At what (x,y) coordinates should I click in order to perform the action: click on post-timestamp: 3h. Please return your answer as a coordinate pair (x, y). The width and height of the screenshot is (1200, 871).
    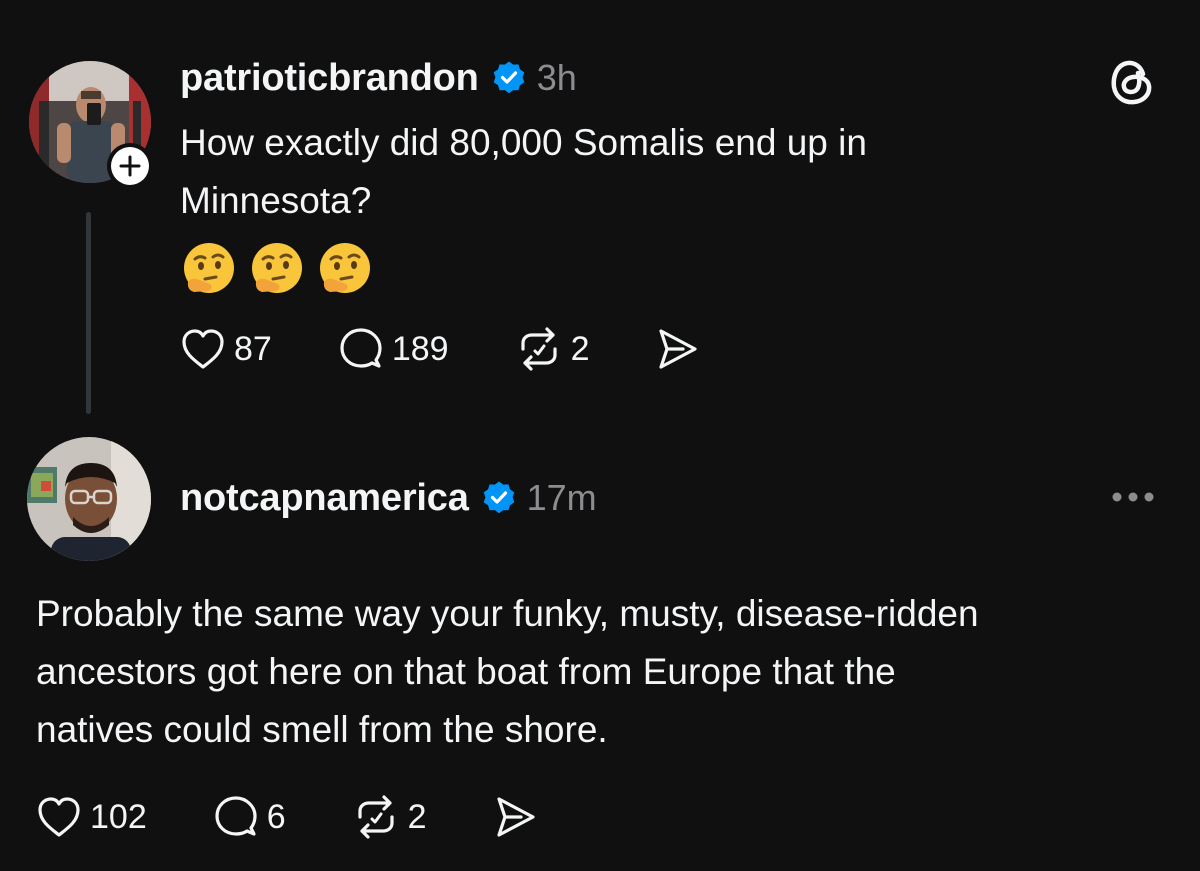
    Looking at the image, I should click on (556, 77).